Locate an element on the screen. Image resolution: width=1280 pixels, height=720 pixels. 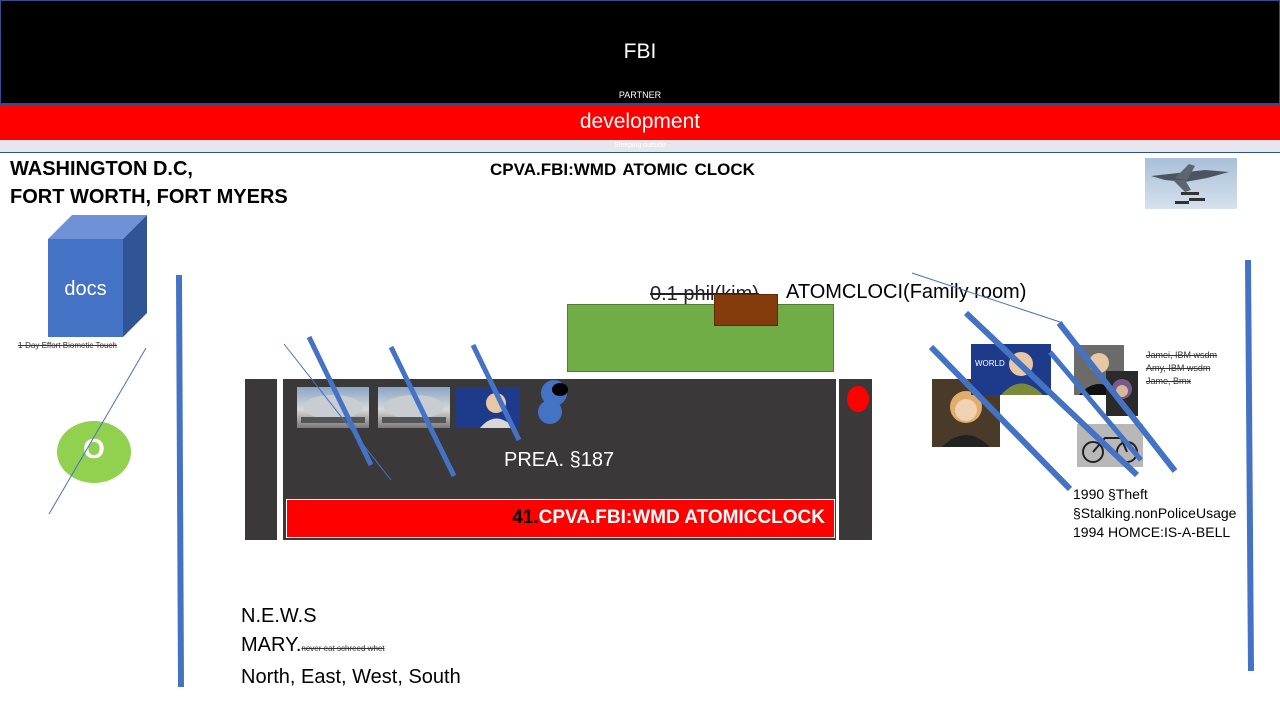
news-line-2-main: MARY. is located at coordinates (271, 645).